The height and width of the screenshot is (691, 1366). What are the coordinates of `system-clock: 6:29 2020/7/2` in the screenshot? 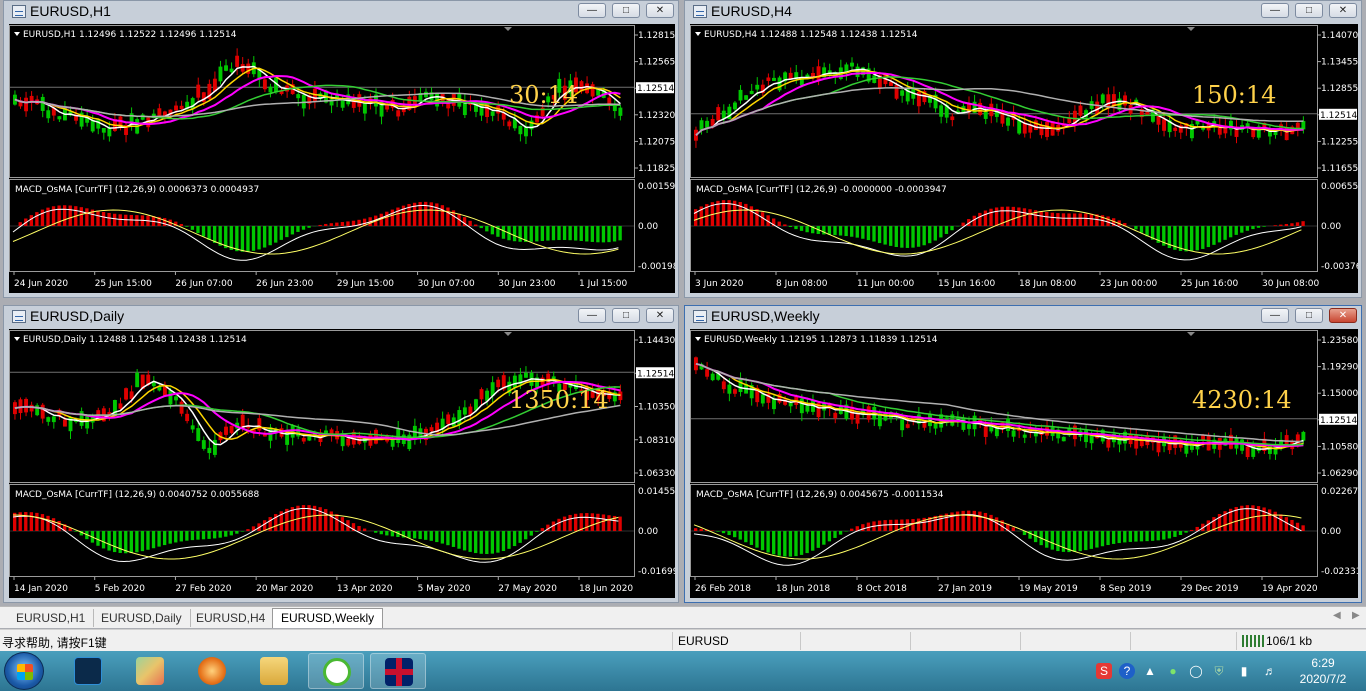 It's located at (1323, 671).